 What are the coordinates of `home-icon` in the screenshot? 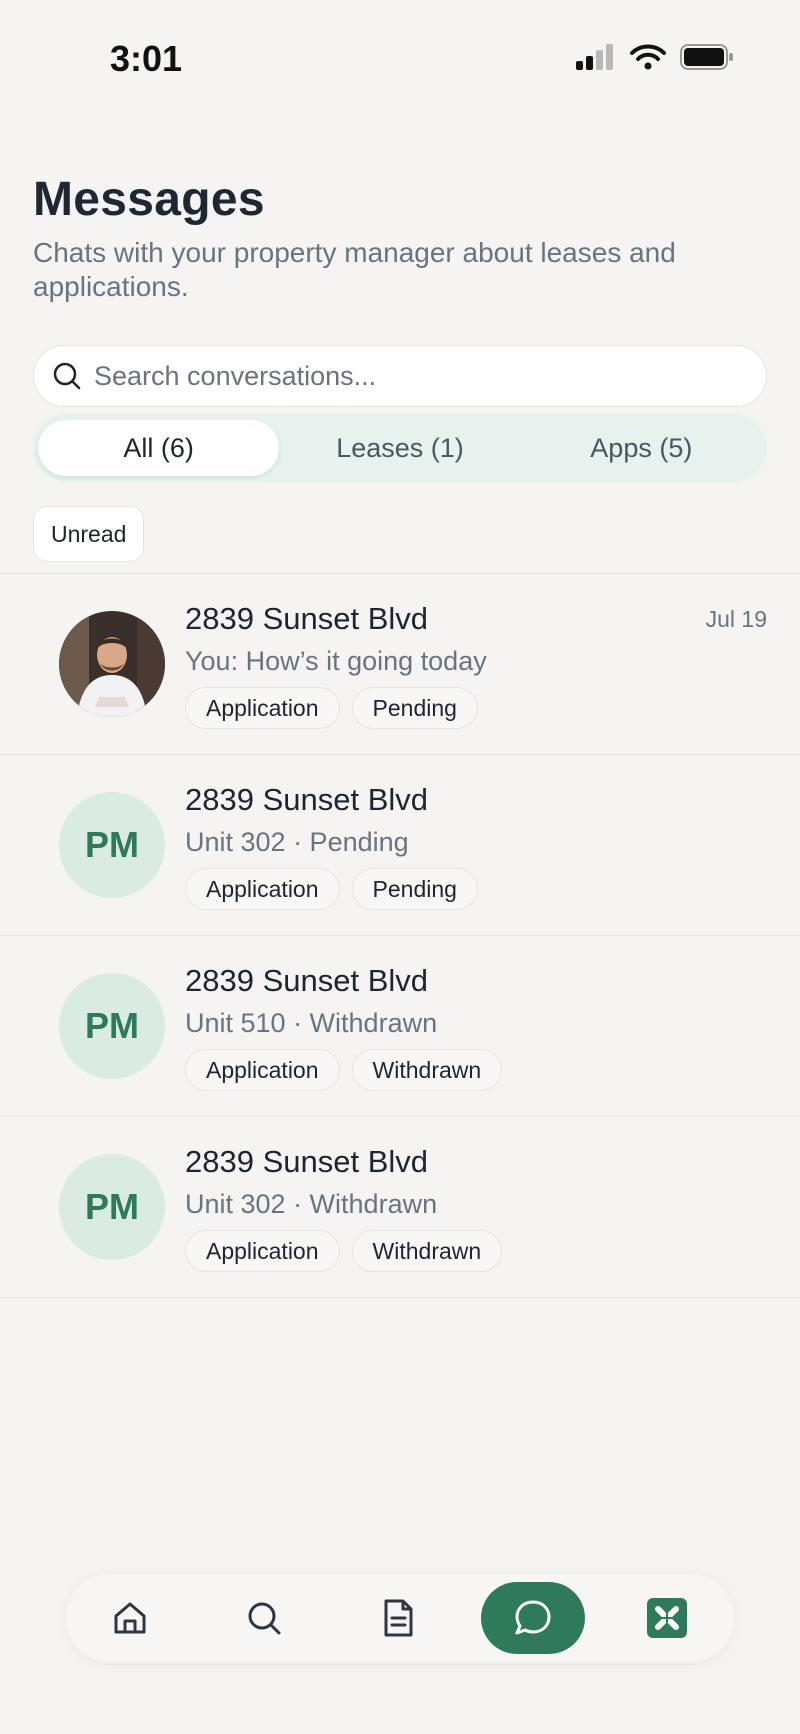 It's located at (130, 1618).